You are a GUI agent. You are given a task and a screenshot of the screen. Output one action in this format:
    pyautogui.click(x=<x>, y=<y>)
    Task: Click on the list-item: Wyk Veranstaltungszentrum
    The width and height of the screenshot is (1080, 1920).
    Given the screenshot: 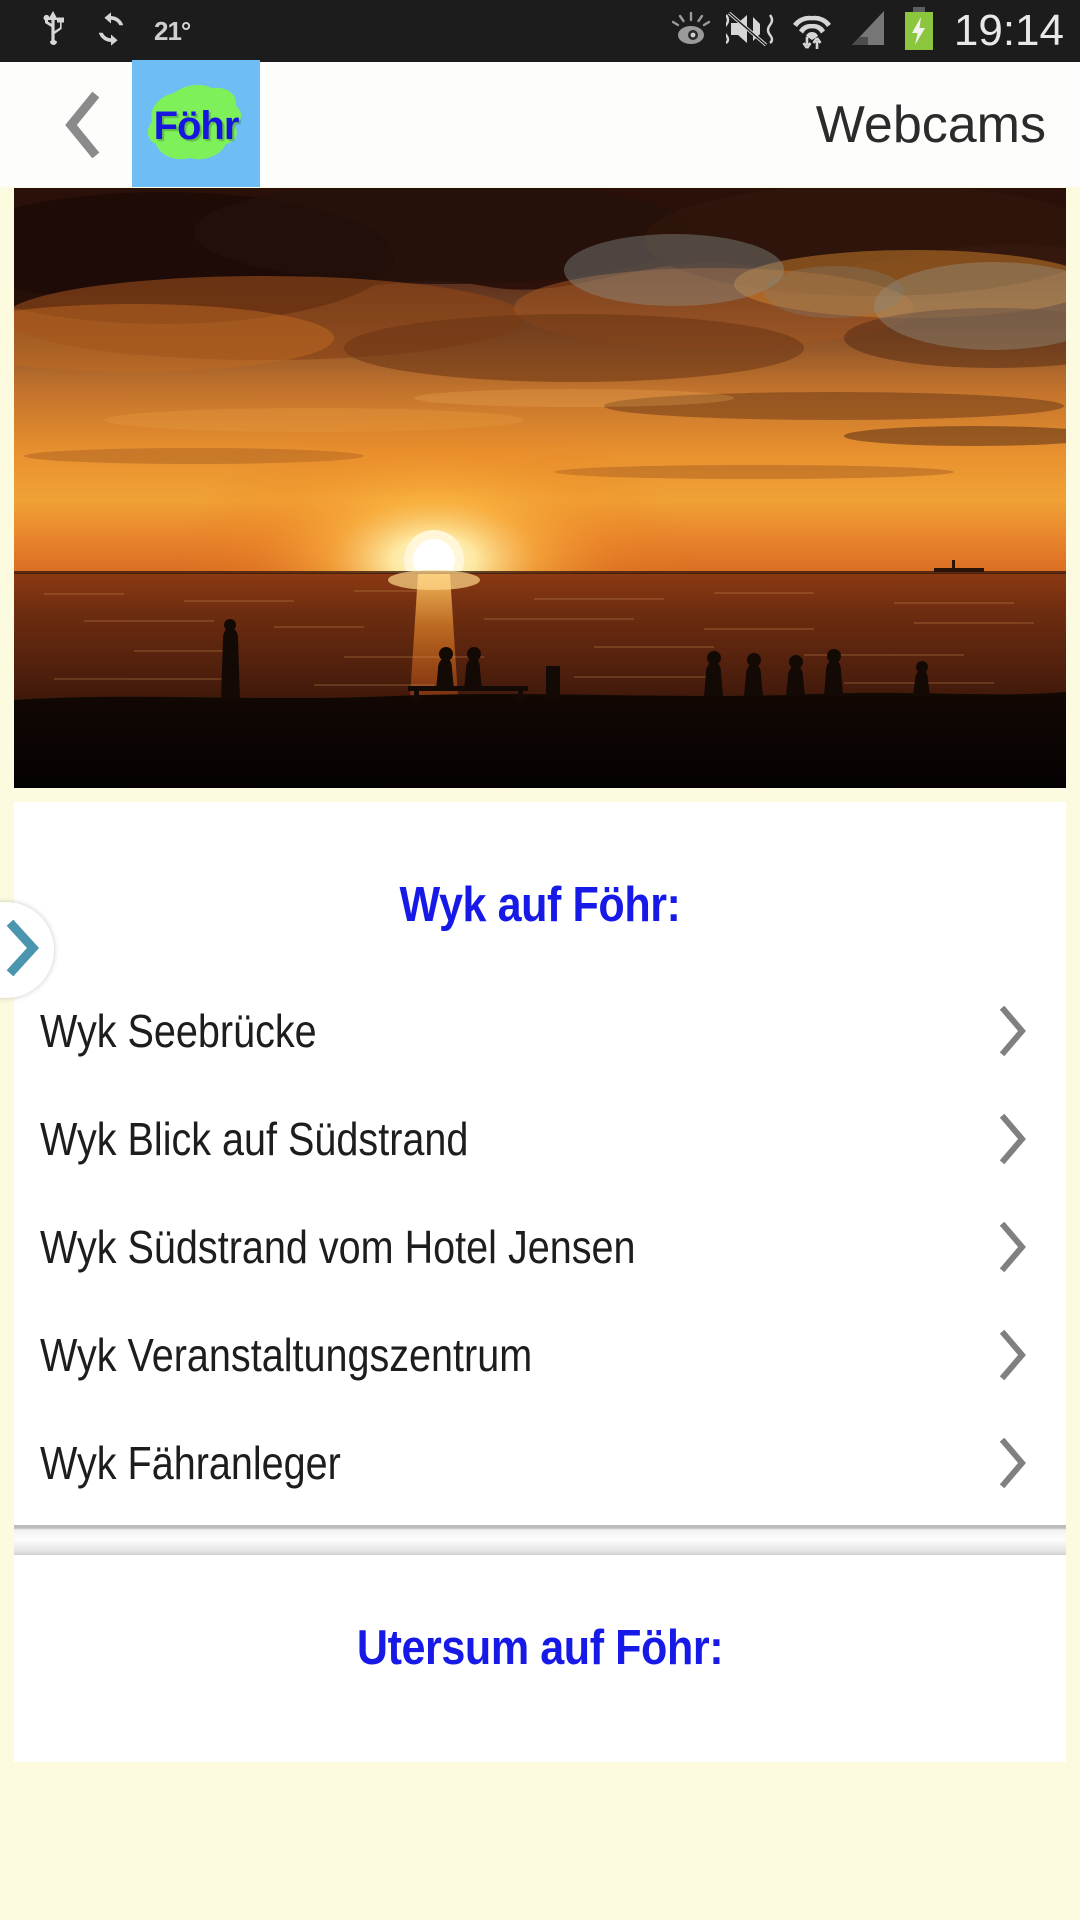 What is the action you would take?
    pyautogui.click(x=540, y=1355)
    